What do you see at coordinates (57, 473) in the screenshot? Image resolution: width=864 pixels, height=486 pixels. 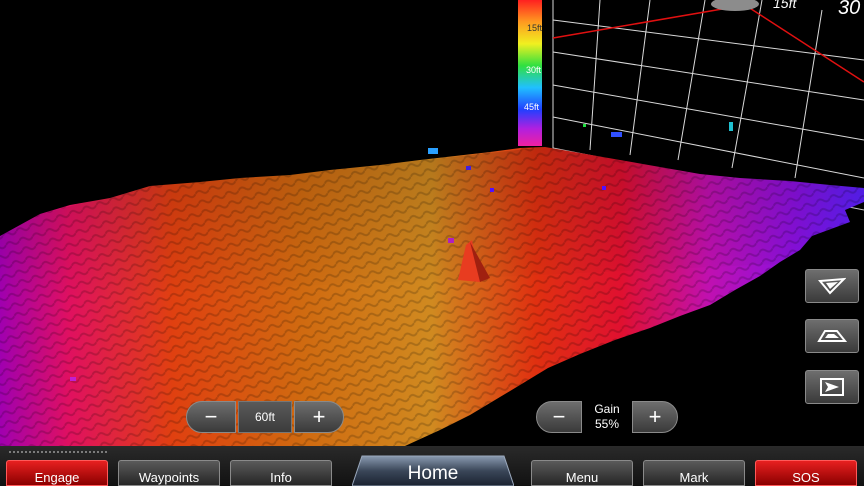 I see `engage-button: Engage` at bounding box center [57, 473].